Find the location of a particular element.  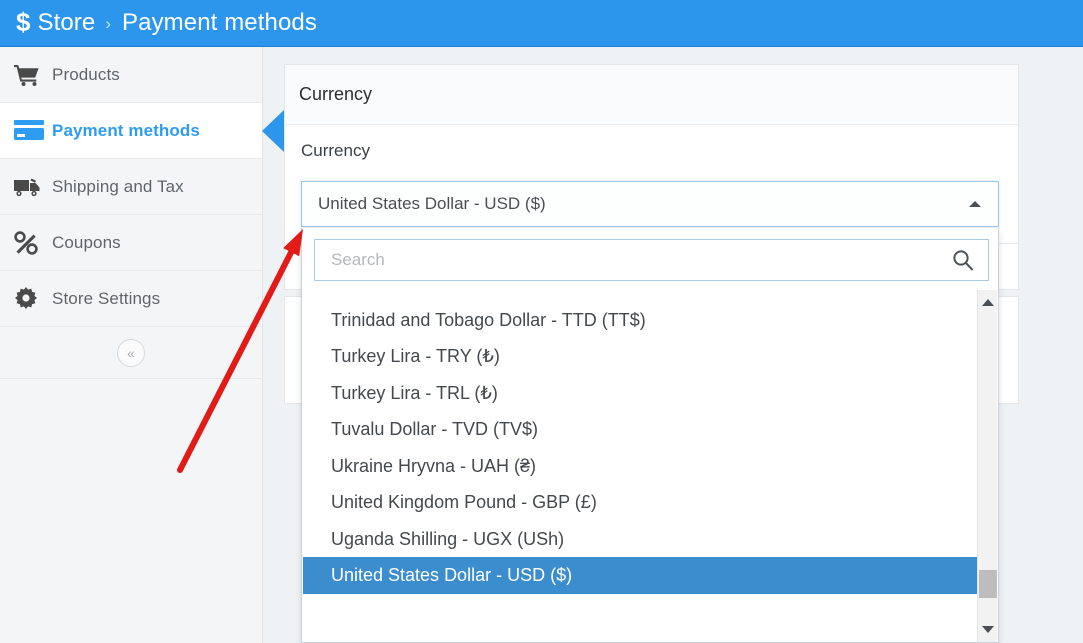

card-title: Currency is located at coordinates (336, 94).